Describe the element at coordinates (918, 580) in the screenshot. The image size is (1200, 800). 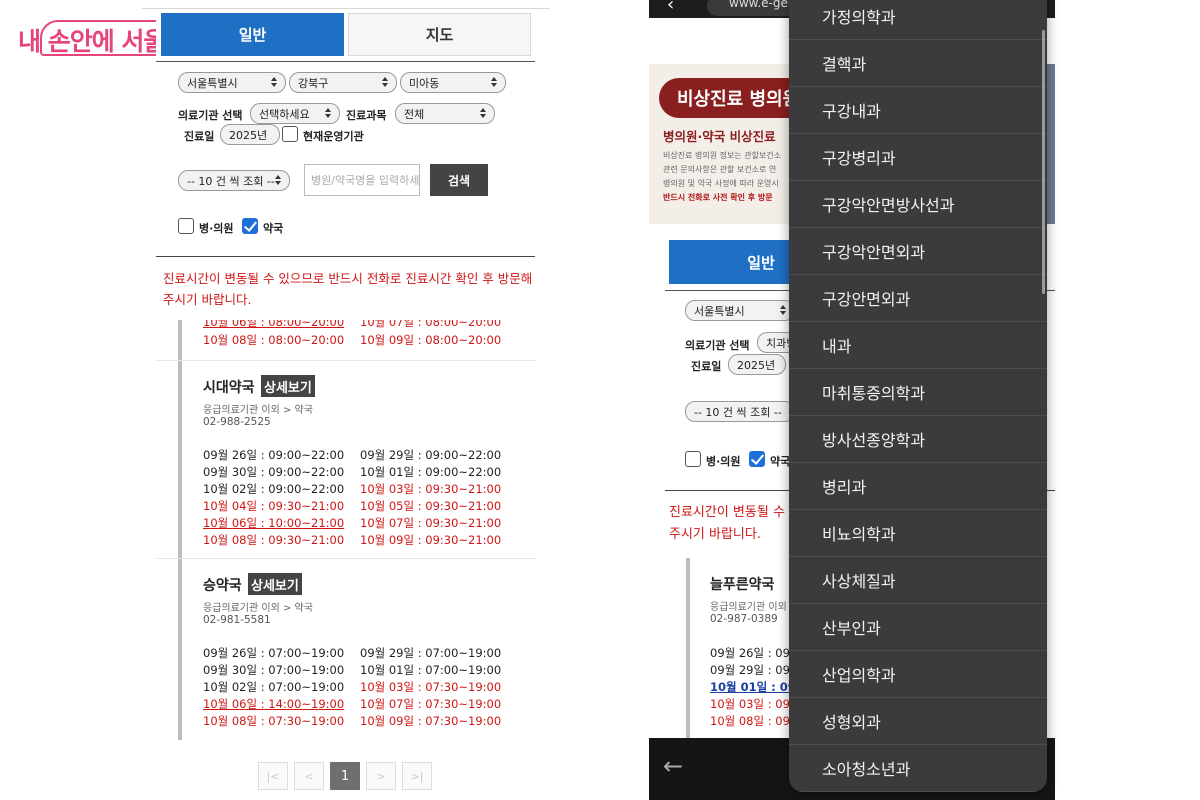
I see `dropdown-option: 사상체질과` at that location.